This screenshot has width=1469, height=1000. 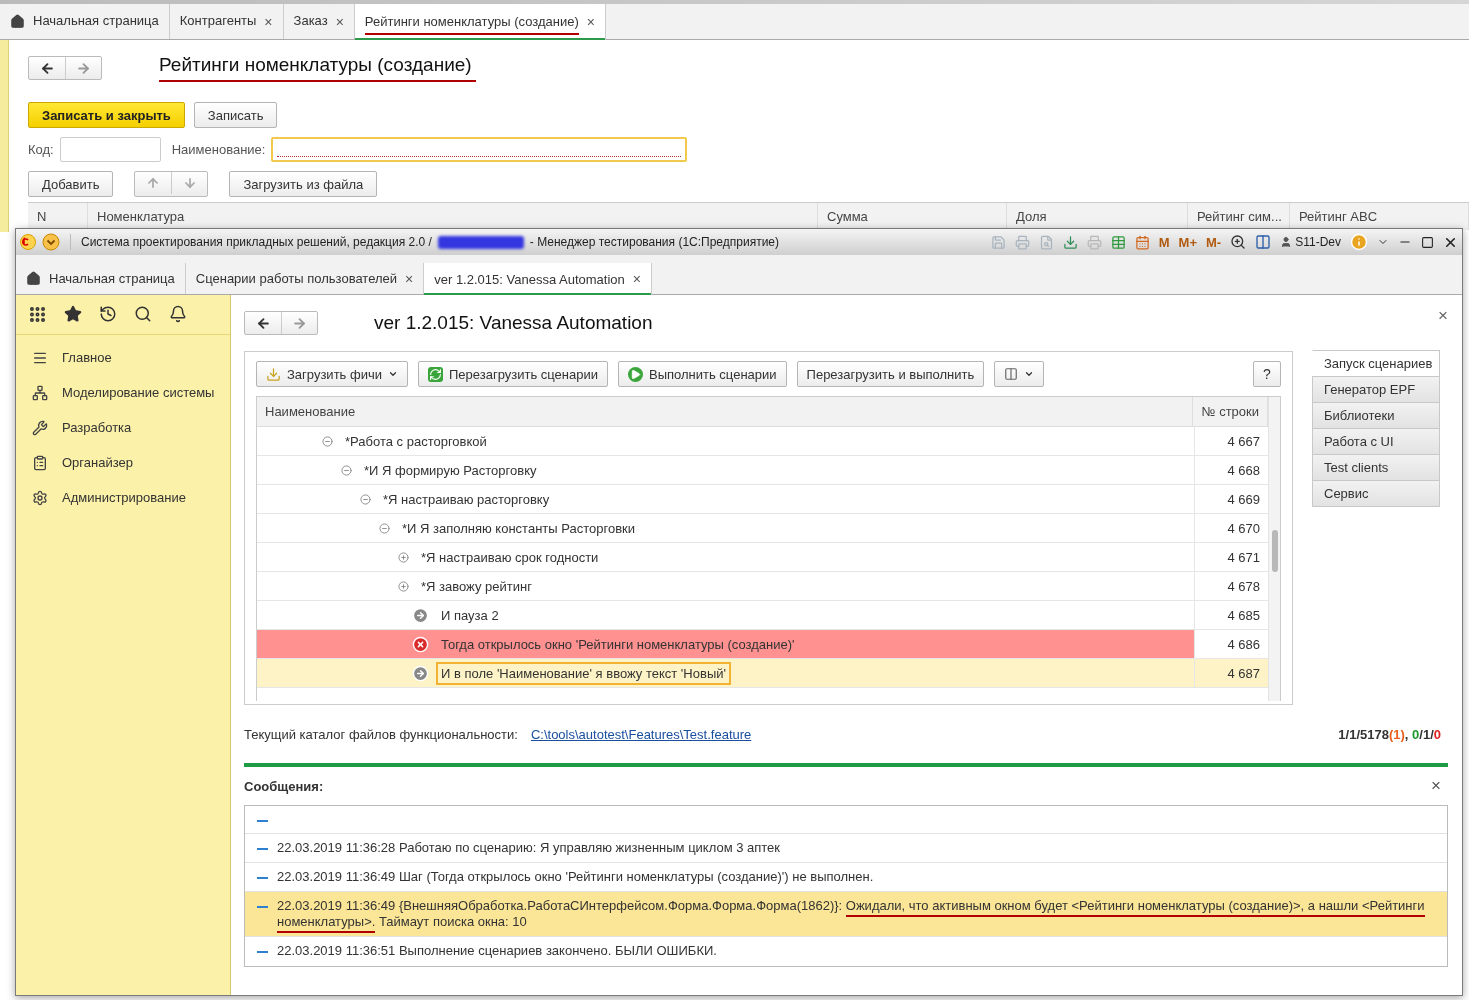 What do you see at coordinates (256, 242) in the screenshot?
I see `window-title: Система проектирования прикладных решений, редакция 2.0 /` at bounding box center [256, 242].